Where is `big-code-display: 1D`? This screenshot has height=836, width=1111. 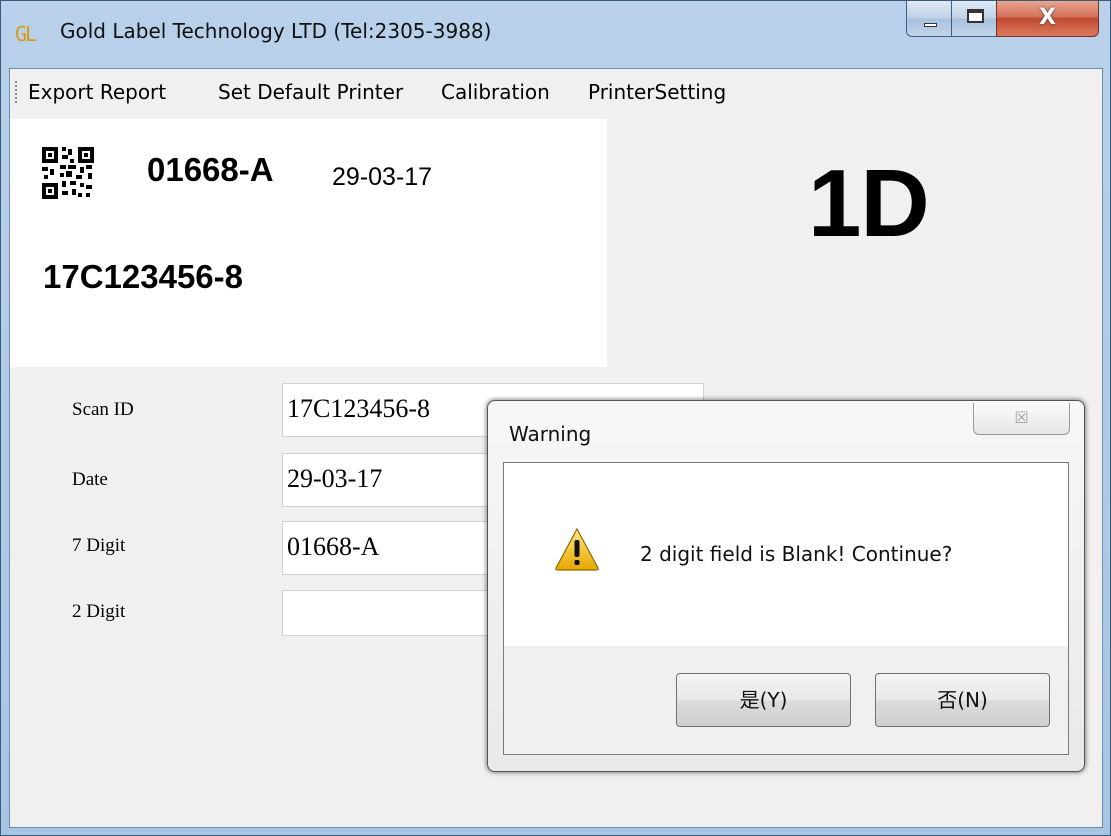 big-code-display: 1D is located at coordinates (869, 203).